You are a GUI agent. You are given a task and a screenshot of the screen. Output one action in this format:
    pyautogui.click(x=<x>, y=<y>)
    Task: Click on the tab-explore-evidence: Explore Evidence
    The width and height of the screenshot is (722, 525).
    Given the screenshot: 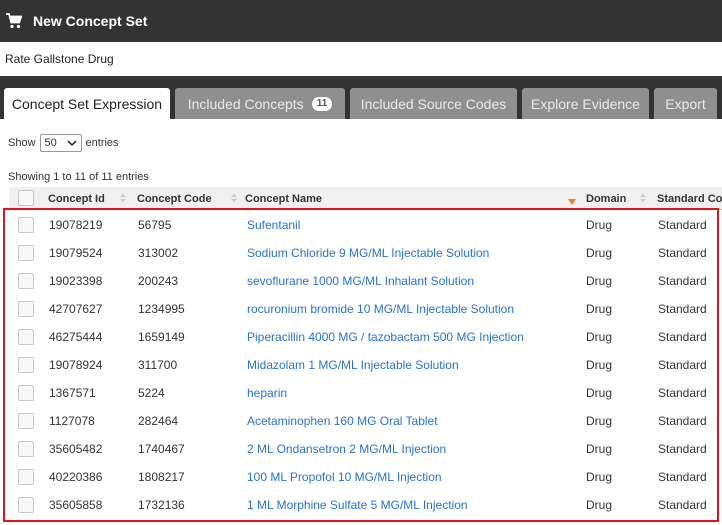 What is the action you would take?
    pyautogui.click(x=585, y=103)
    